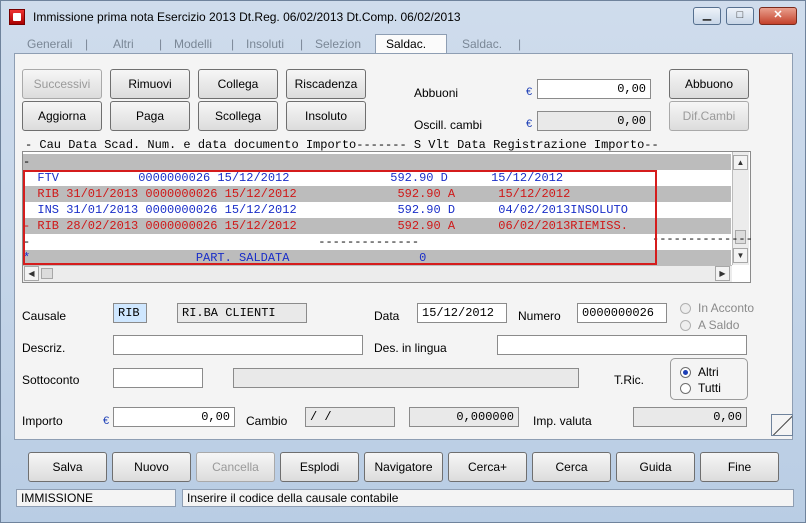 Image resolution: width=806 pixels, height=523 pixels. What do you see at coordinates (782, 425) in the screenshot?
I see `resize-grip-icon` at bounding box center [782, 425].